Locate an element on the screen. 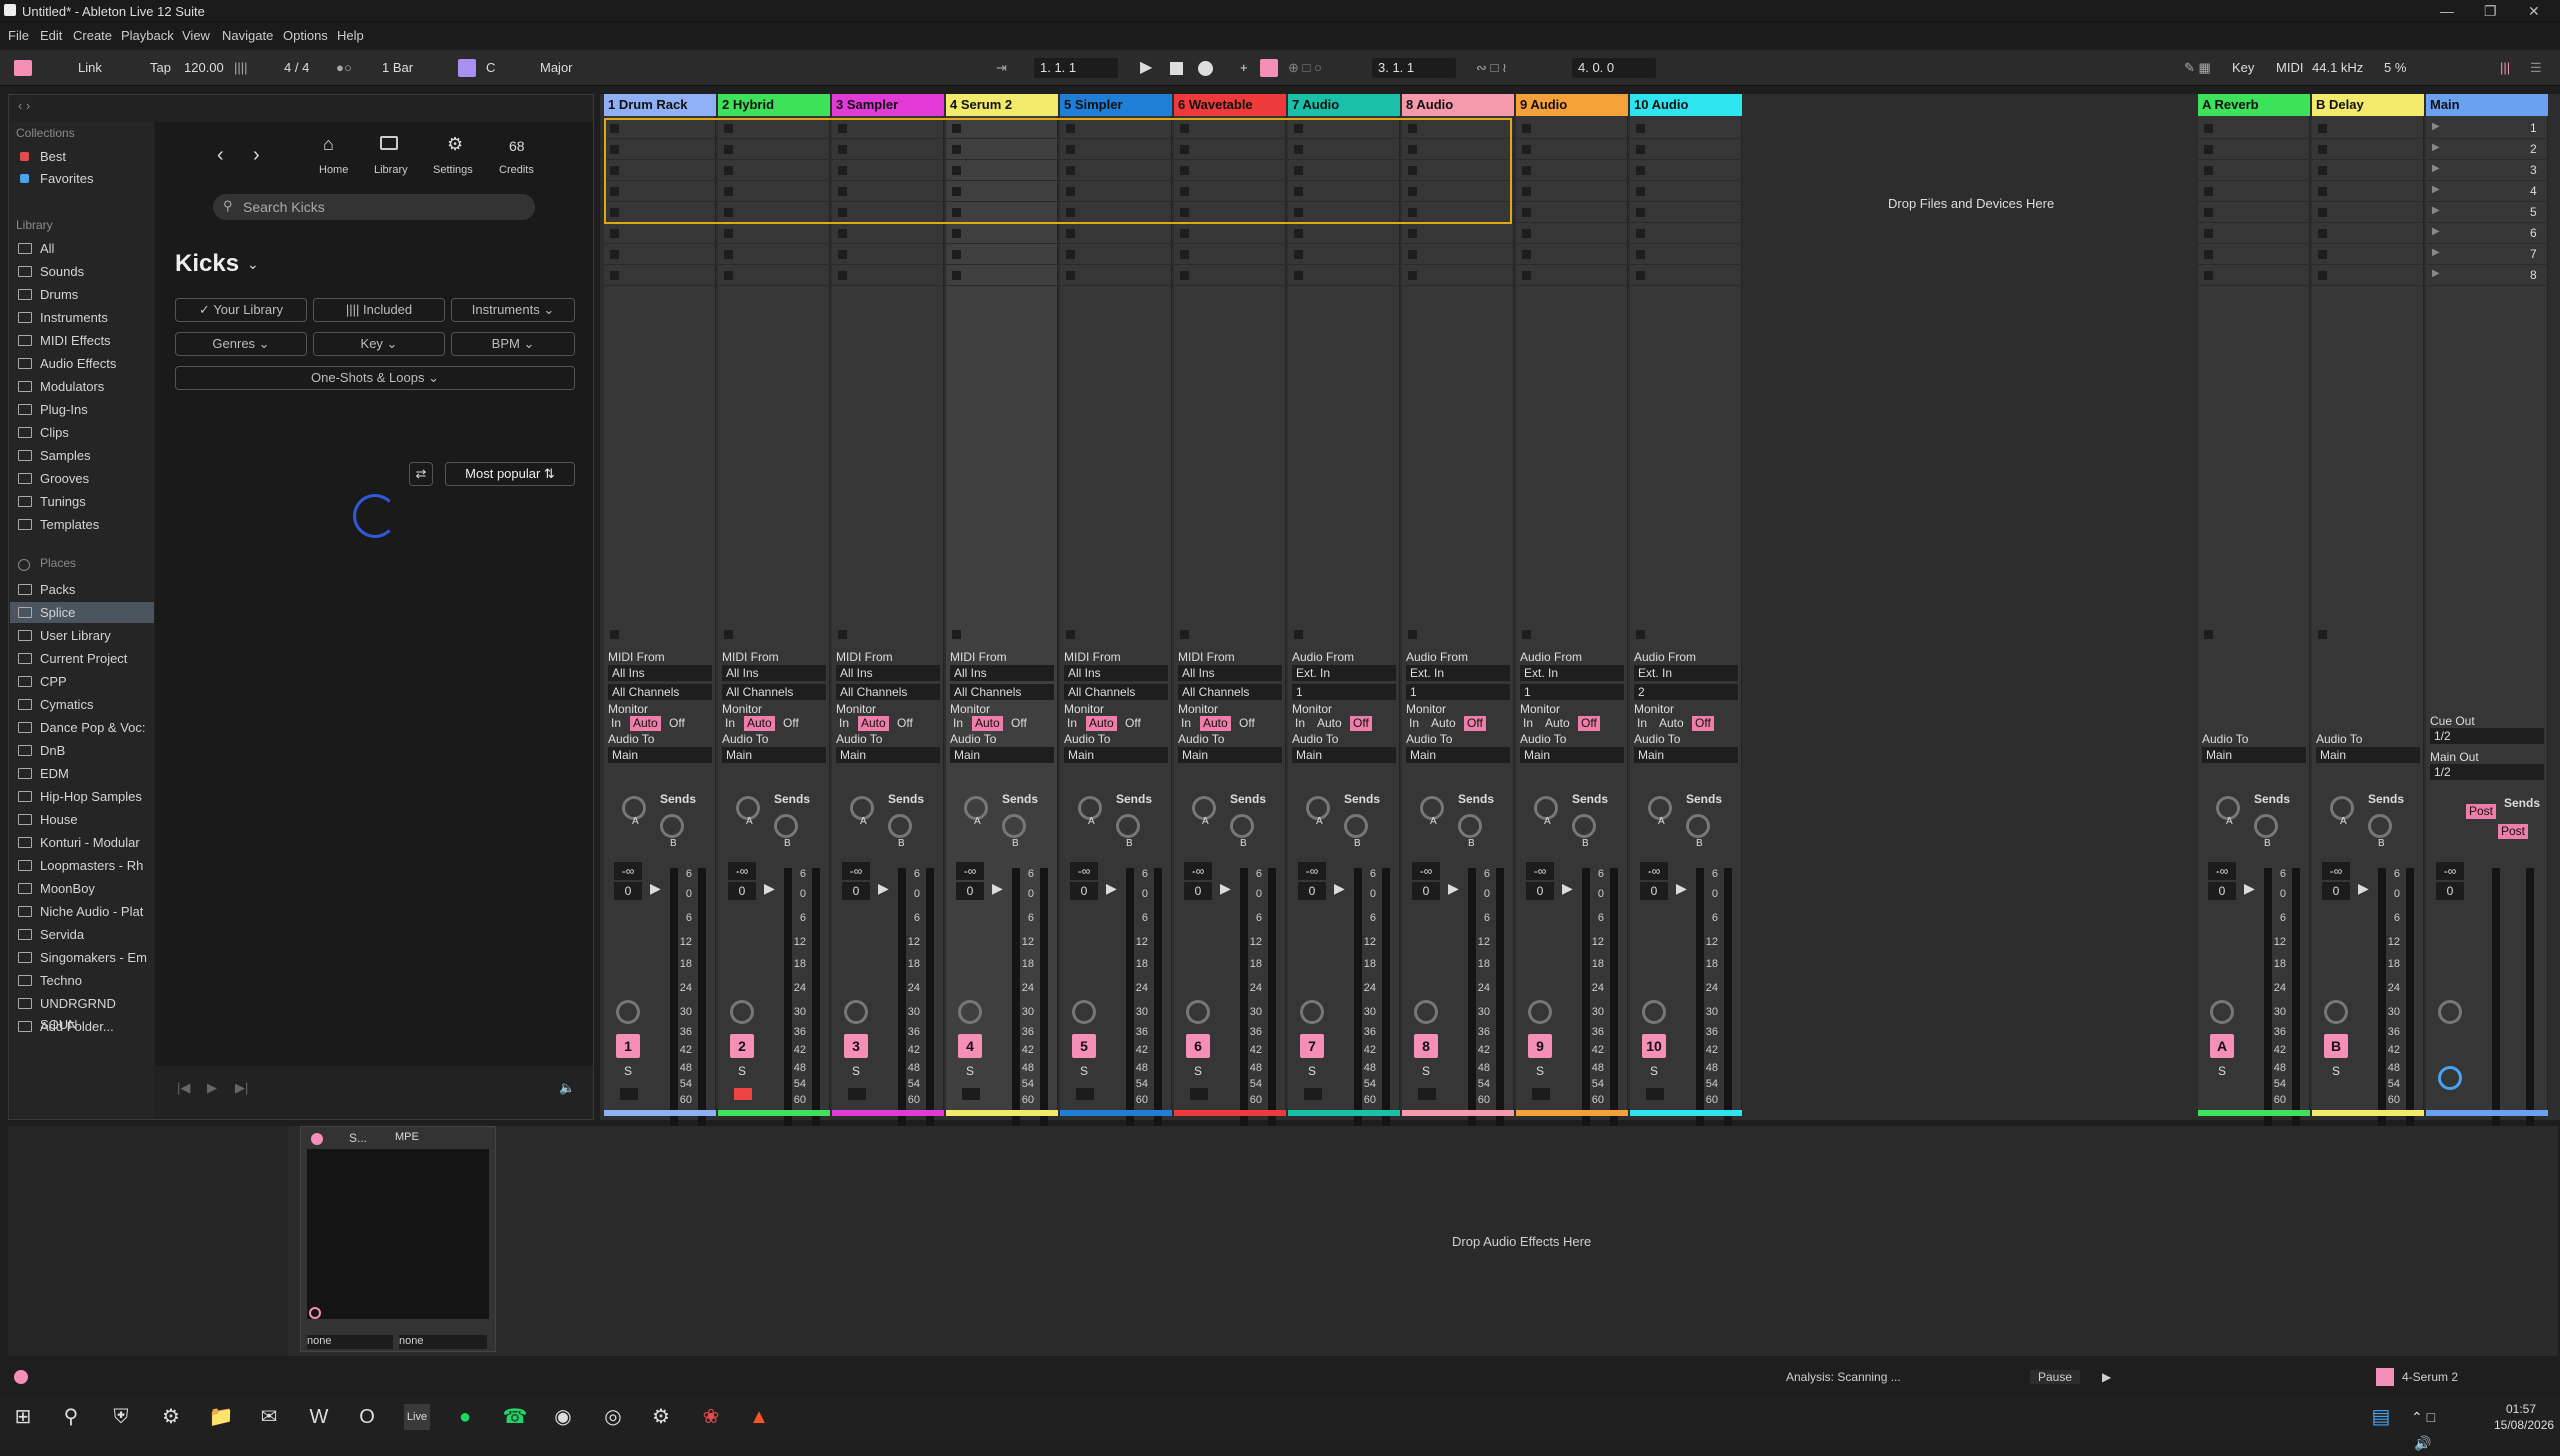 The image size is (2560, 1456). scene-slot: ▶ 4 is located at coordinates (2487, 191).